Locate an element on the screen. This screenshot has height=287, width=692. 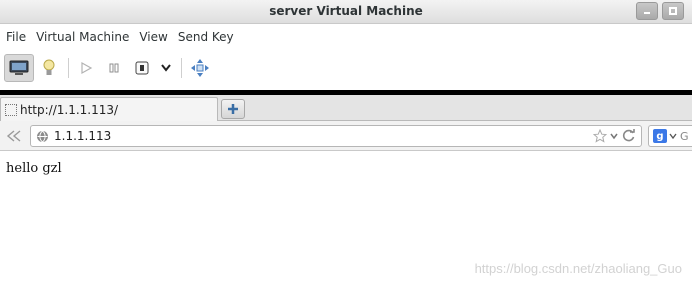
watermark: https://blog.csdn.net/zhaoliang_Guo is located at coordinates (578, 268).